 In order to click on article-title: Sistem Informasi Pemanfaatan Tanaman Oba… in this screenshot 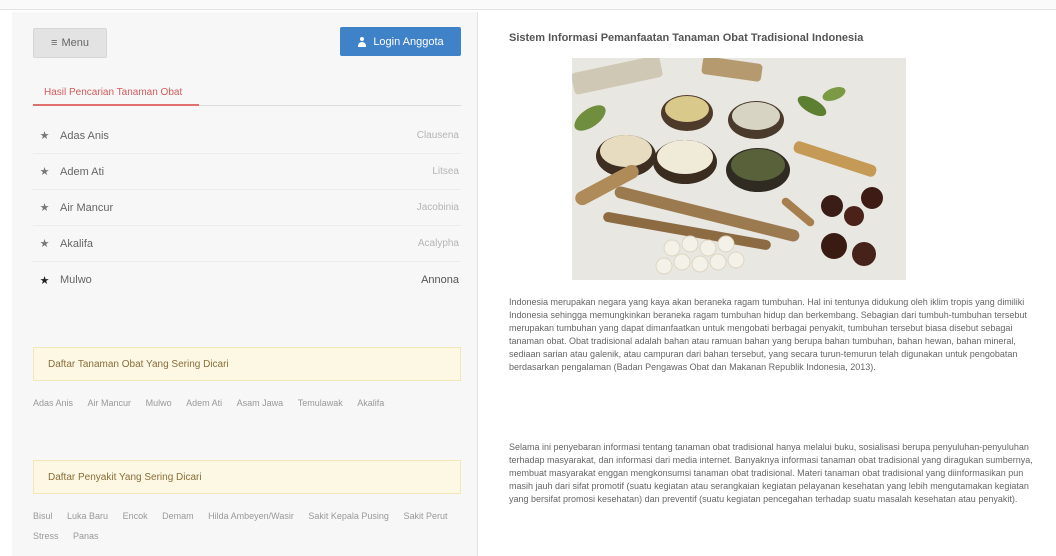, I will do `click(686, 38)`.